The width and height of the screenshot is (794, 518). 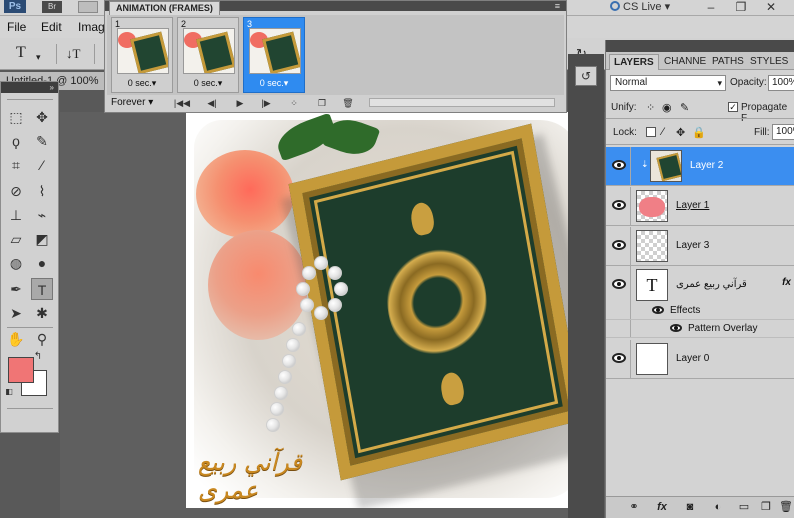 What do you see at coordinates (680, 132) in the screenshot?
I see `lock-position-icon: ✥` at bounding box center [680, 132].